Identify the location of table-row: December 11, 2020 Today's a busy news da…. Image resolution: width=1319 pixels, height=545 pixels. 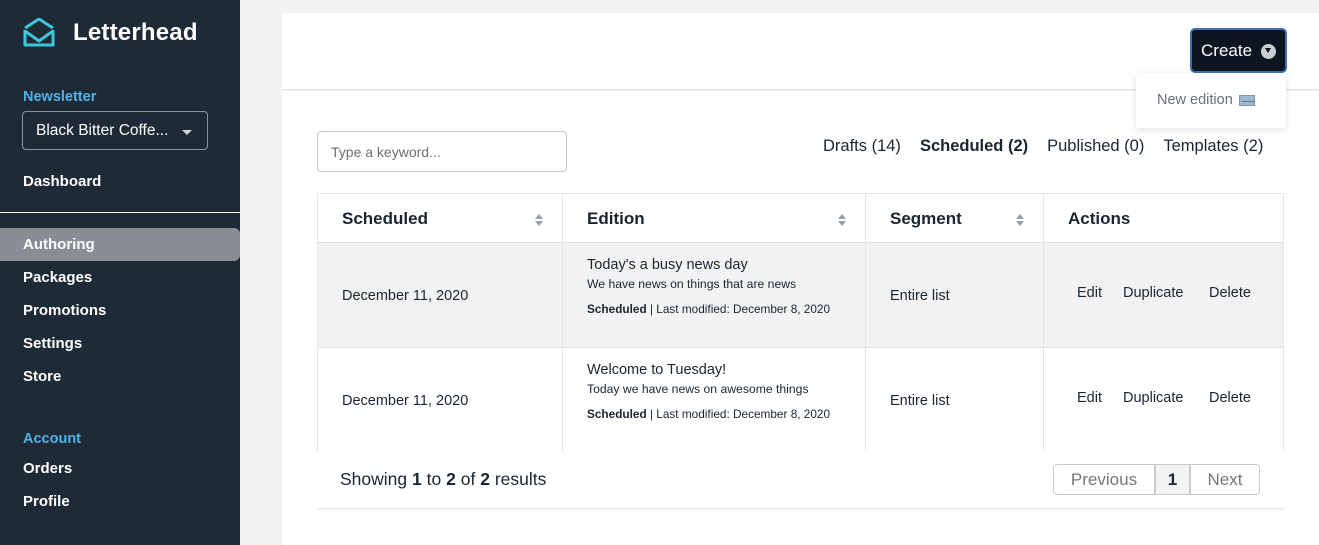
(800, 295).